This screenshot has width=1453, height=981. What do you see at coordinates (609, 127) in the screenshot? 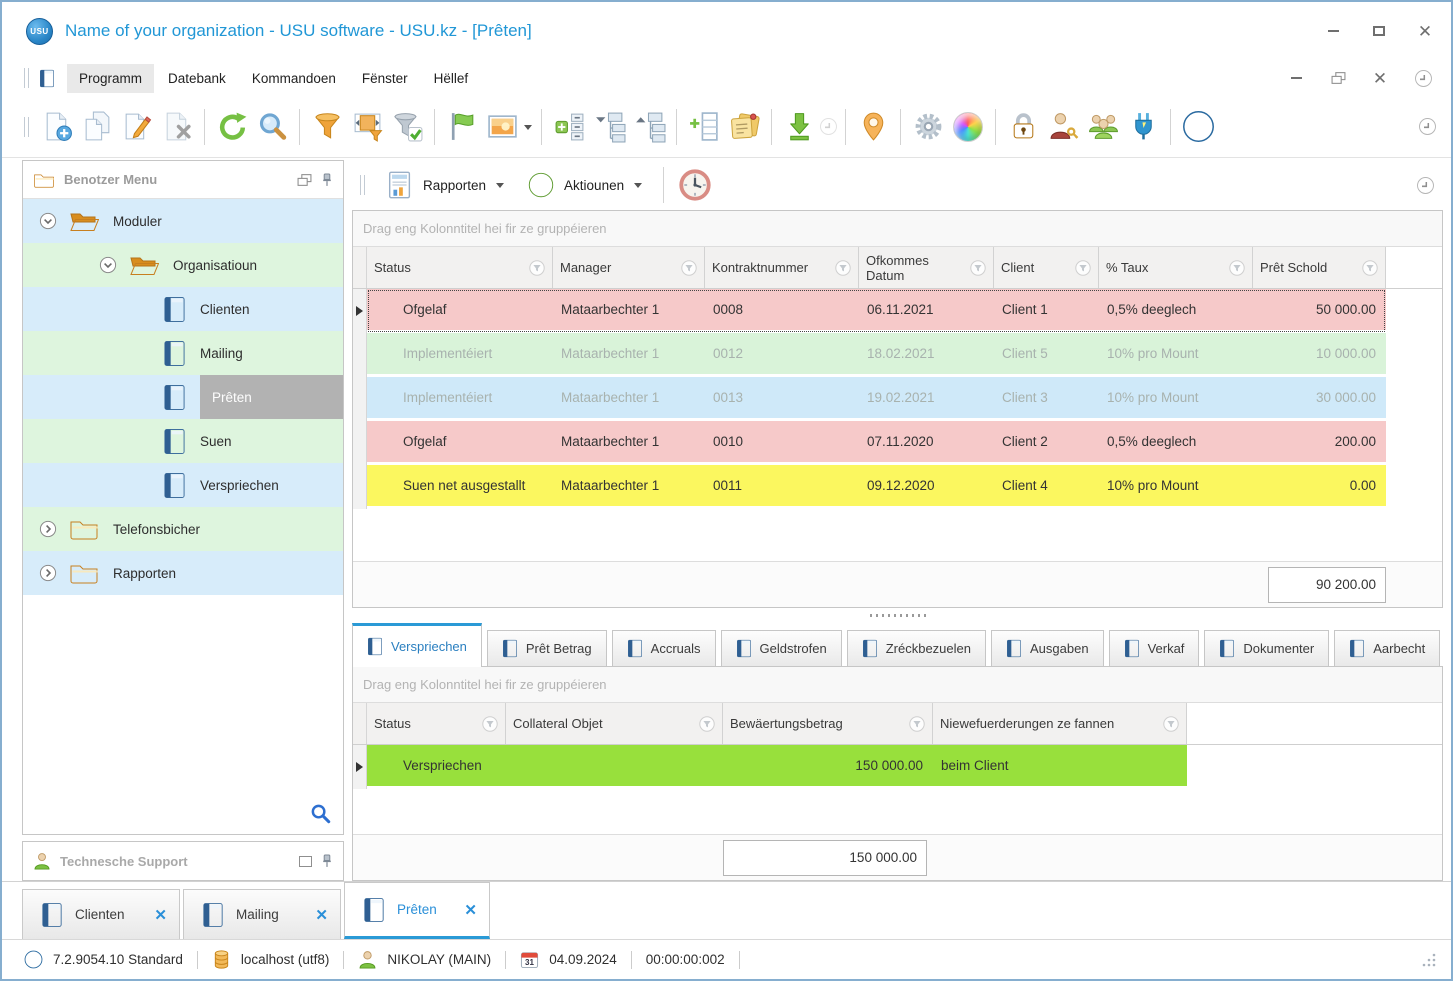
I see `collapse-nodes-button` at bounding box center [609, 127].